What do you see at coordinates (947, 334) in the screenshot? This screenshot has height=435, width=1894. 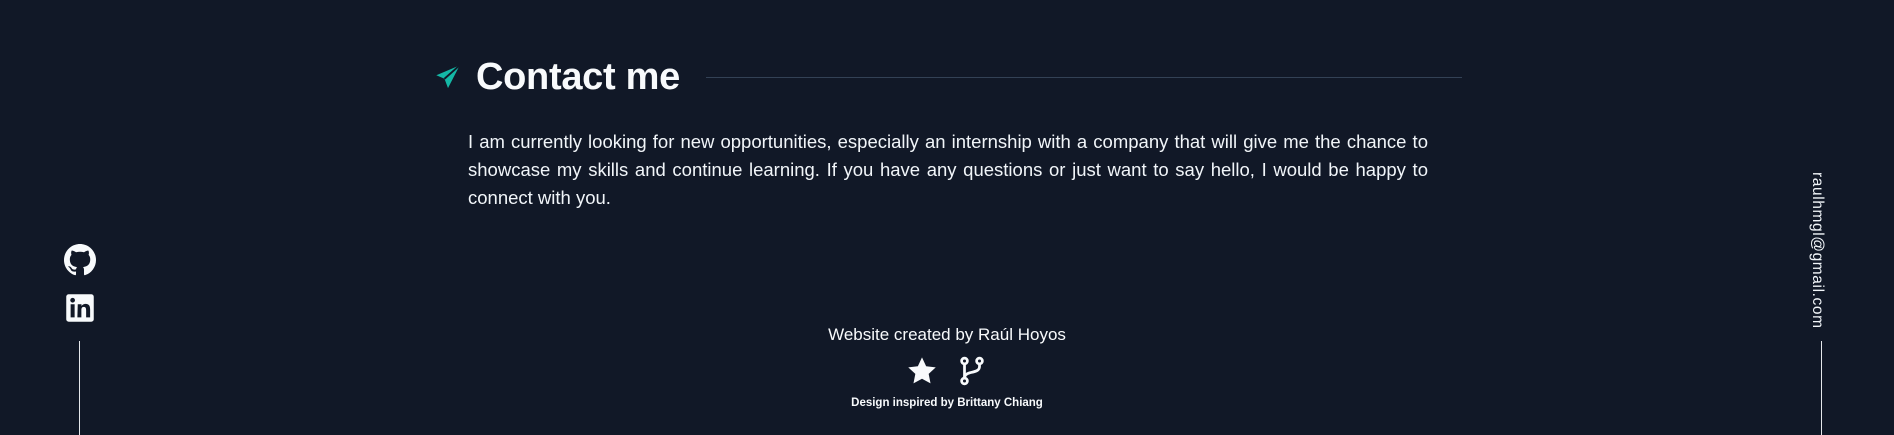 I see `footer-credit: Website created by Raúl Hoyos` at bounding box center [947, 334].